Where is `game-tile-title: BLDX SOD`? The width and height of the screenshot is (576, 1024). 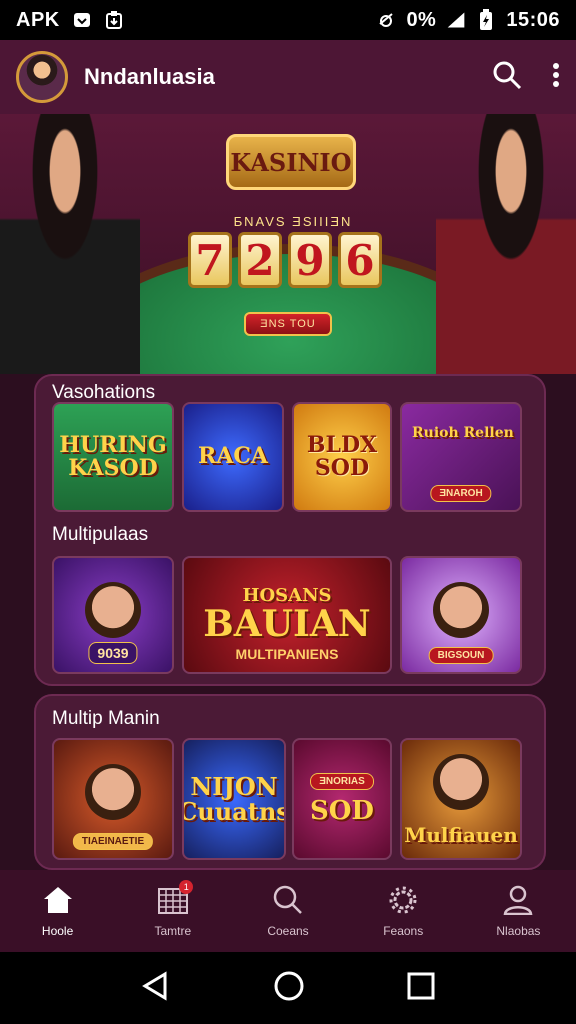 game-tile-title: BLDX SOD is located at coordinates (342, 456).